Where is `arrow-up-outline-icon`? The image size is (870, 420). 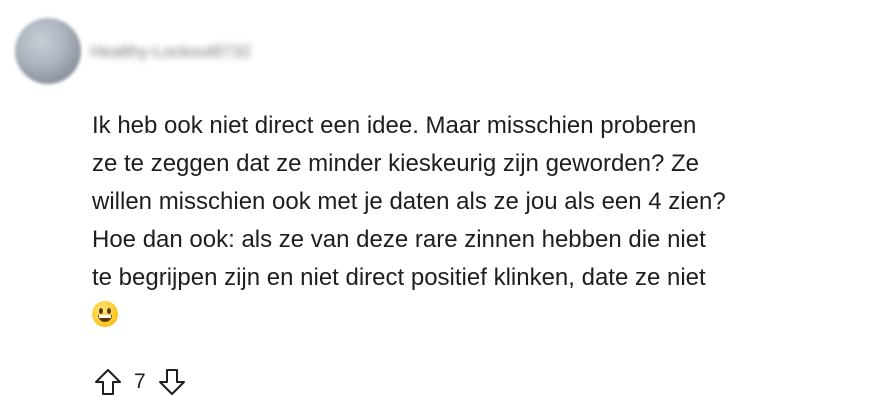 arrow-up-outline-icon is located at coordinates (108, 382).